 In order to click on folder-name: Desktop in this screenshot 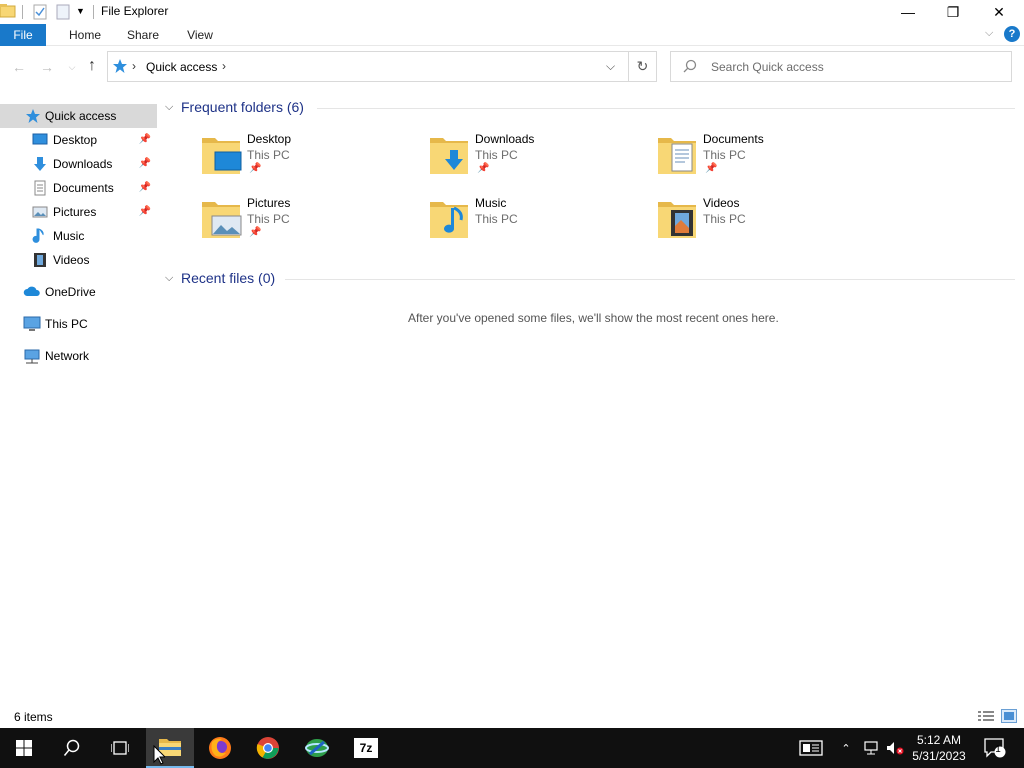, I will do `click(269, 139)`.